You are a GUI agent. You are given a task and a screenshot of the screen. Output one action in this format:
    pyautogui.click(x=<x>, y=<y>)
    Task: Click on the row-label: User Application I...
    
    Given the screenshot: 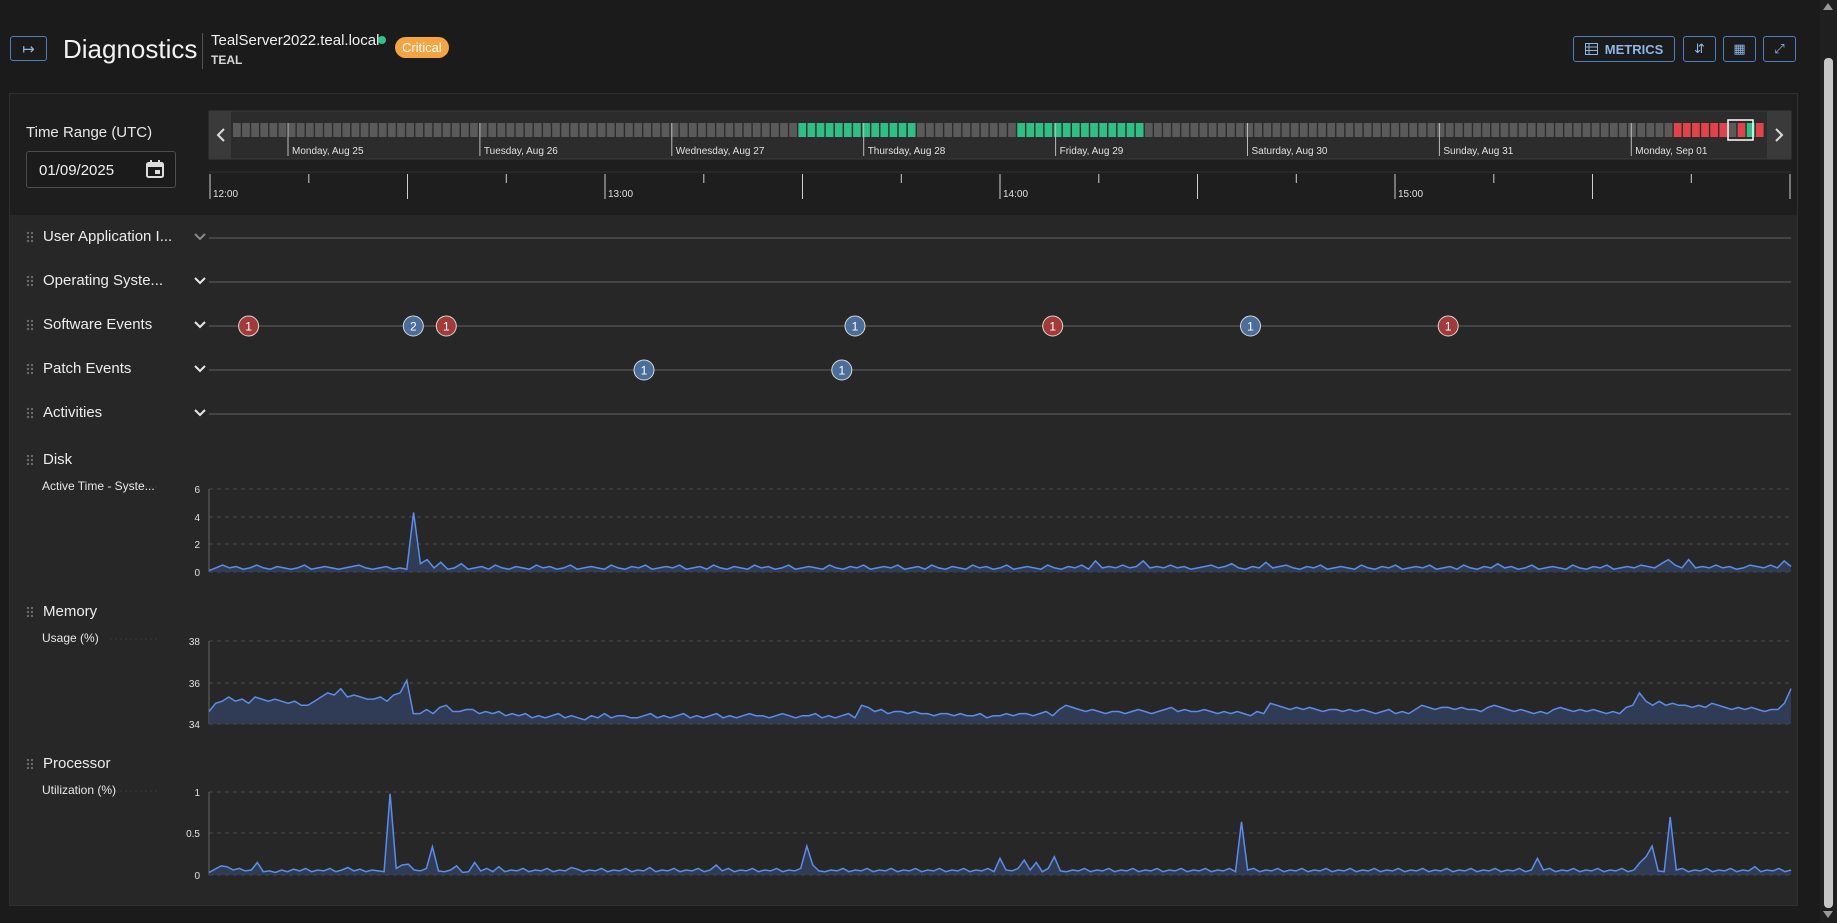 What is the action you would take?
    pyautogui.click(x=108, y=236)
    